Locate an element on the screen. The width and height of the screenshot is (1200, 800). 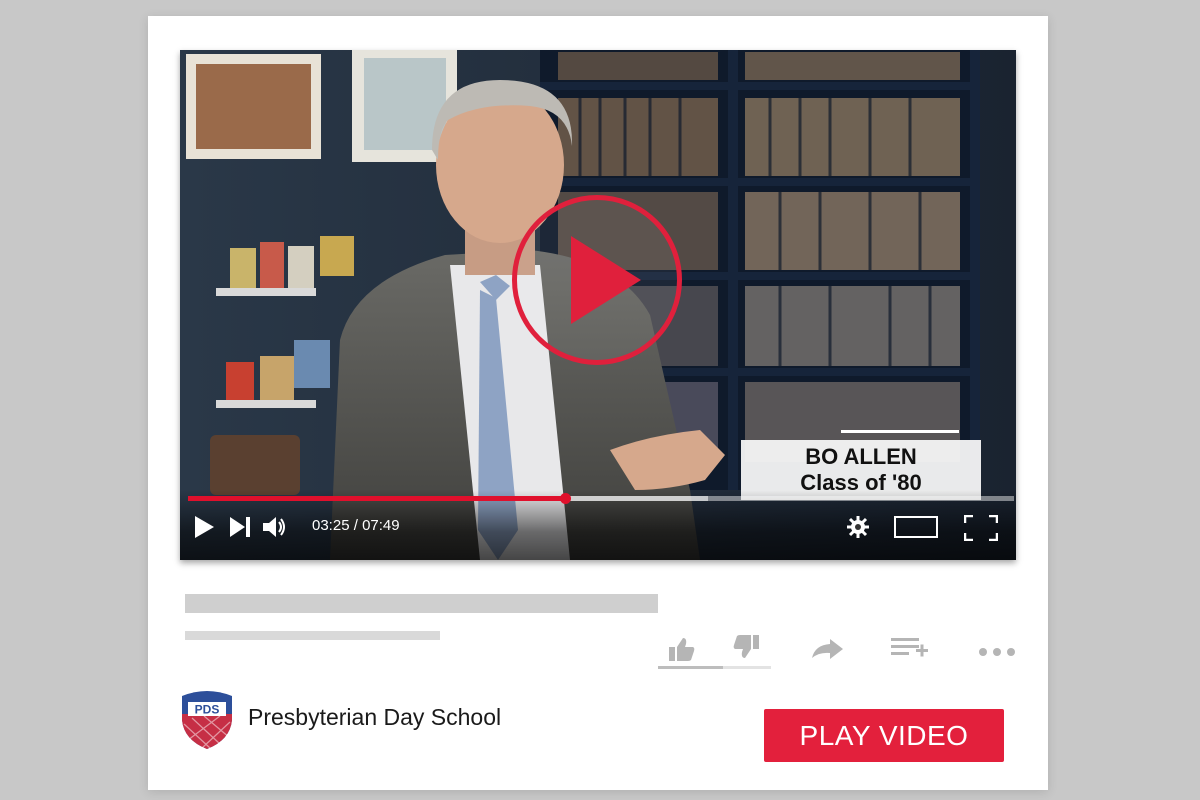
progress-scrubber is located at coordinates (565, 498).